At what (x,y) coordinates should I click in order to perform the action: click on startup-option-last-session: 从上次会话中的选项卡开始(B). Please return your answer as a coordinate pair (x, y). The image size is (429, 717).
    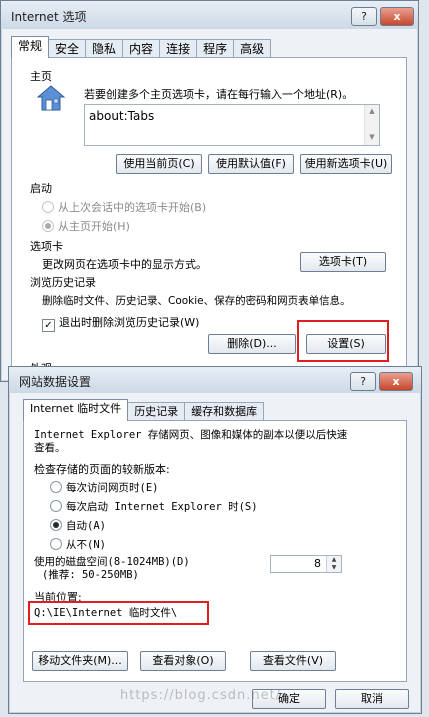
    Looking at the image, I should click on (124, 207).